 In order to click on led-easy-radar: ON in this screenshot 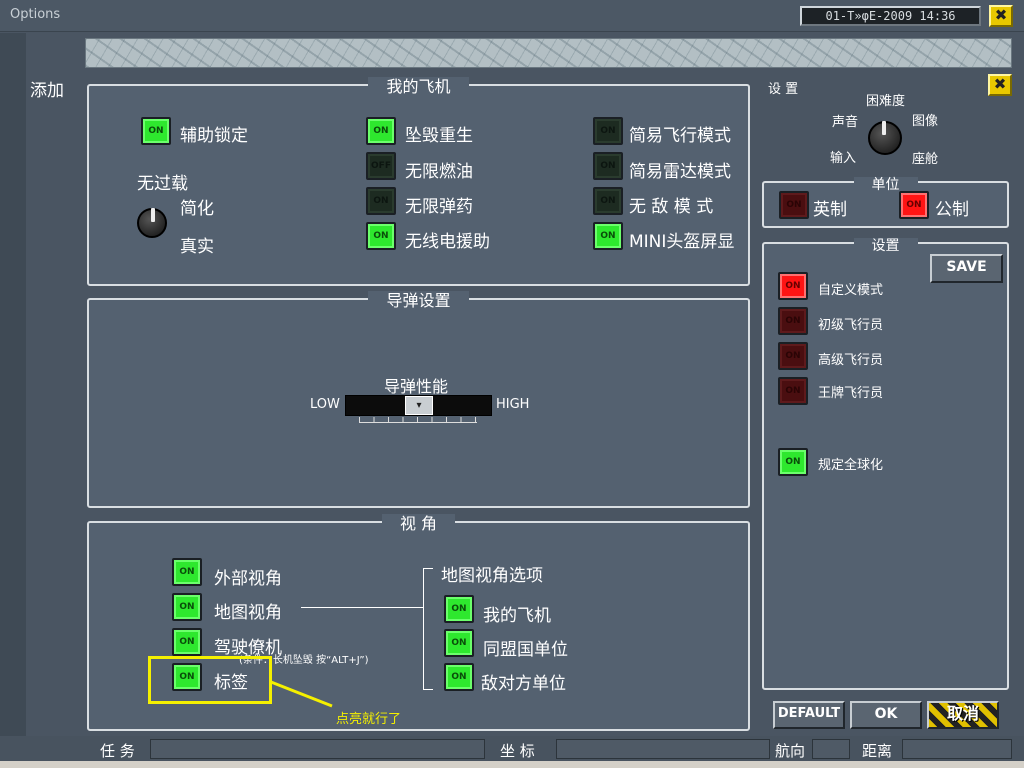, I will do `click(608, 166)`.